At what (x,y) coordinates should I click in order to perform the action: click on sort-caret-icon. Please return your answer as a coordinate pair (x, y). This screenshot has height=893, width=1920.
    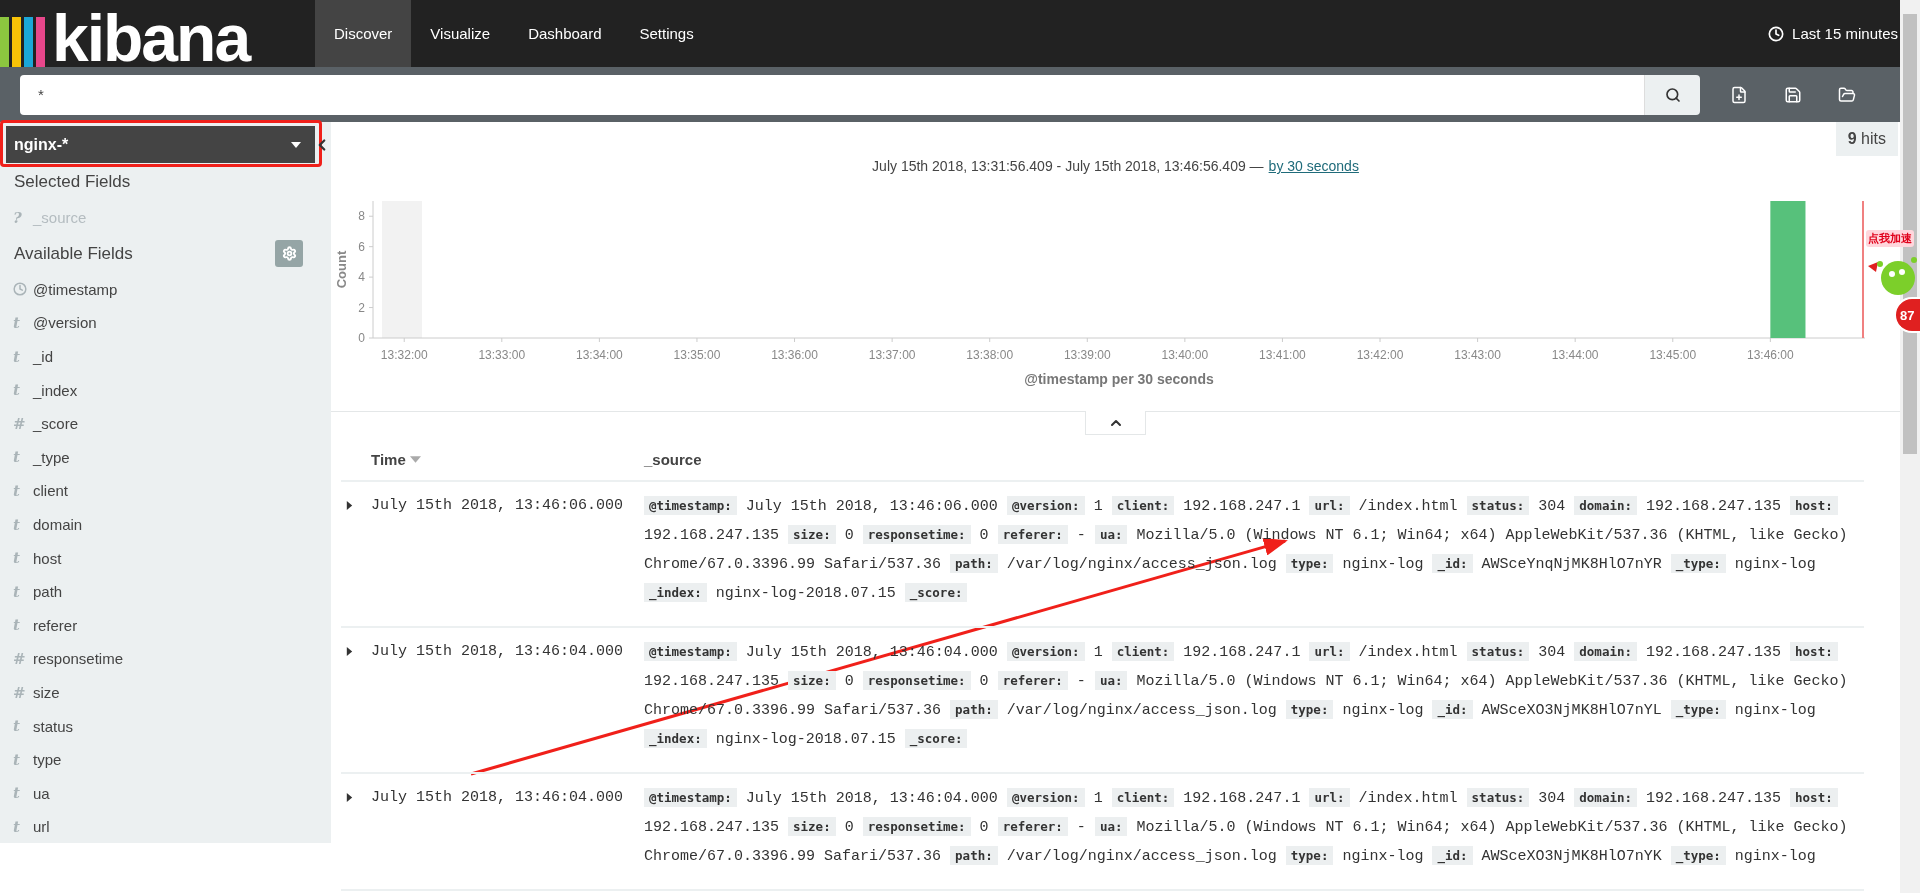
    Looking at the image, I should click on (415, 459).